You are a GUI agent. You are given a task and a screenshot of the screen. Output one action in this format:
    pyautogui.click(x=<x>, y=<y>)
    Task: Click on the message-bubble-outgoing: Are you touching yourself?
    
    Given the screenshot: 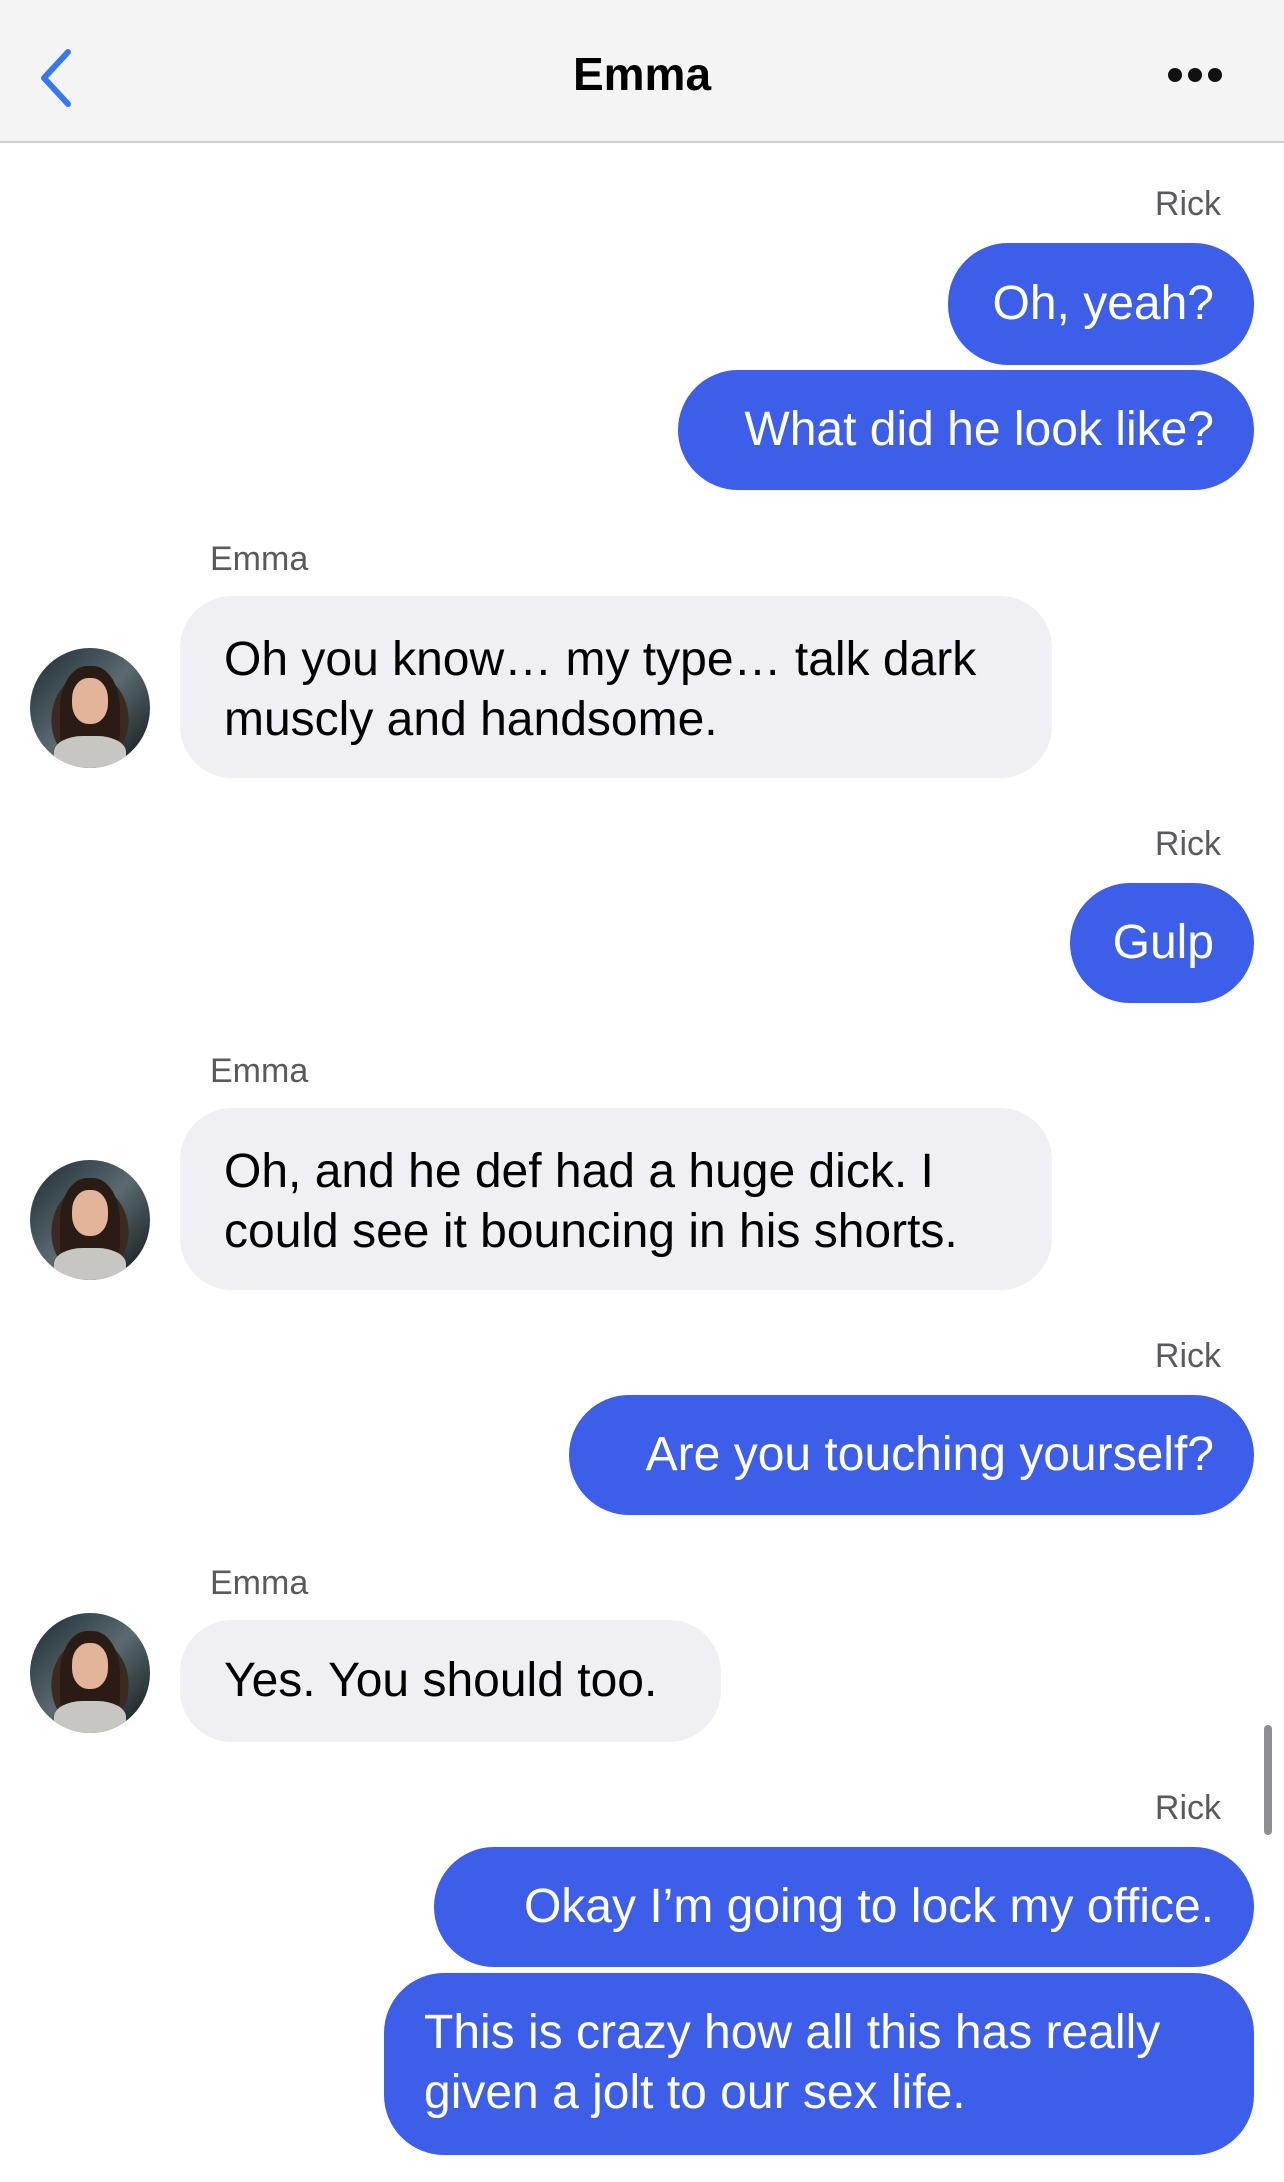 What is the action you would take?
    pyautogui.click(x=911, y=1455)
    